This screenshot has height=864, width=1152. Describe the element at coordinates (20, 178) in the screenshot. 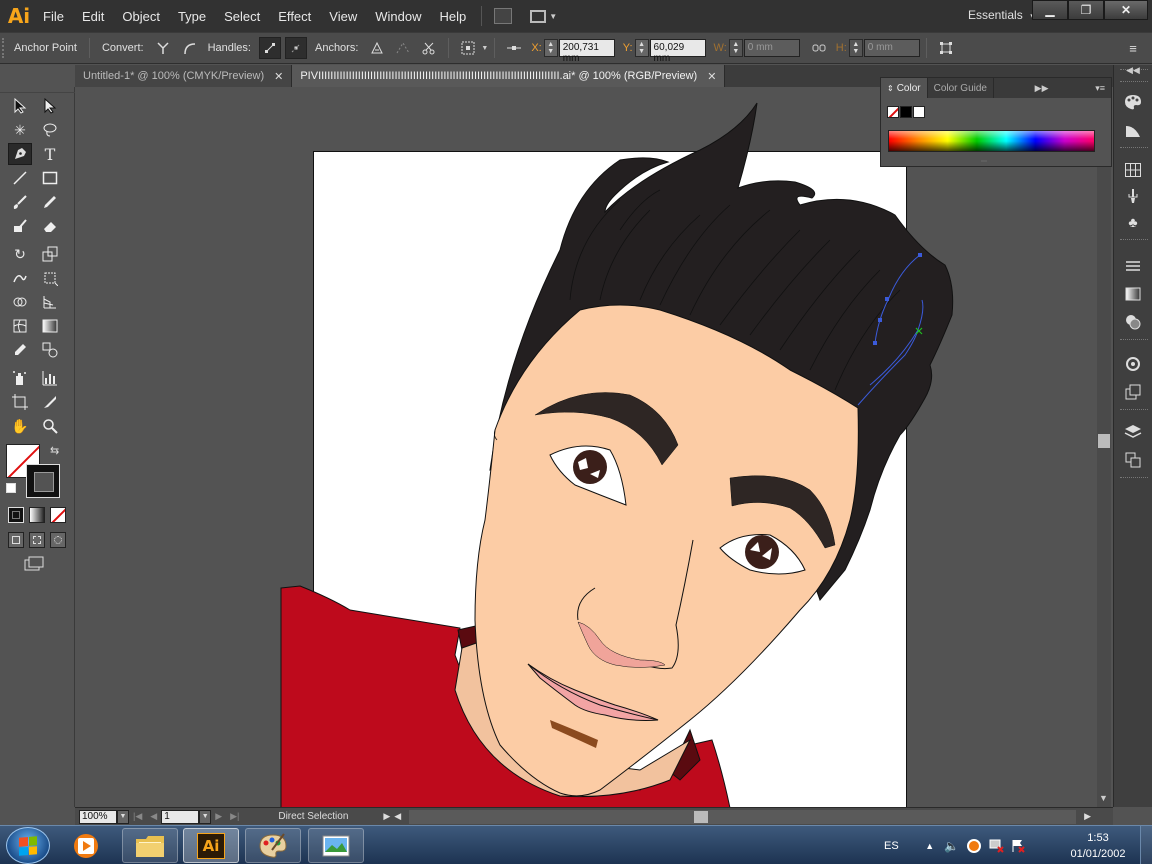

I see `line-tool-icon` at that location.